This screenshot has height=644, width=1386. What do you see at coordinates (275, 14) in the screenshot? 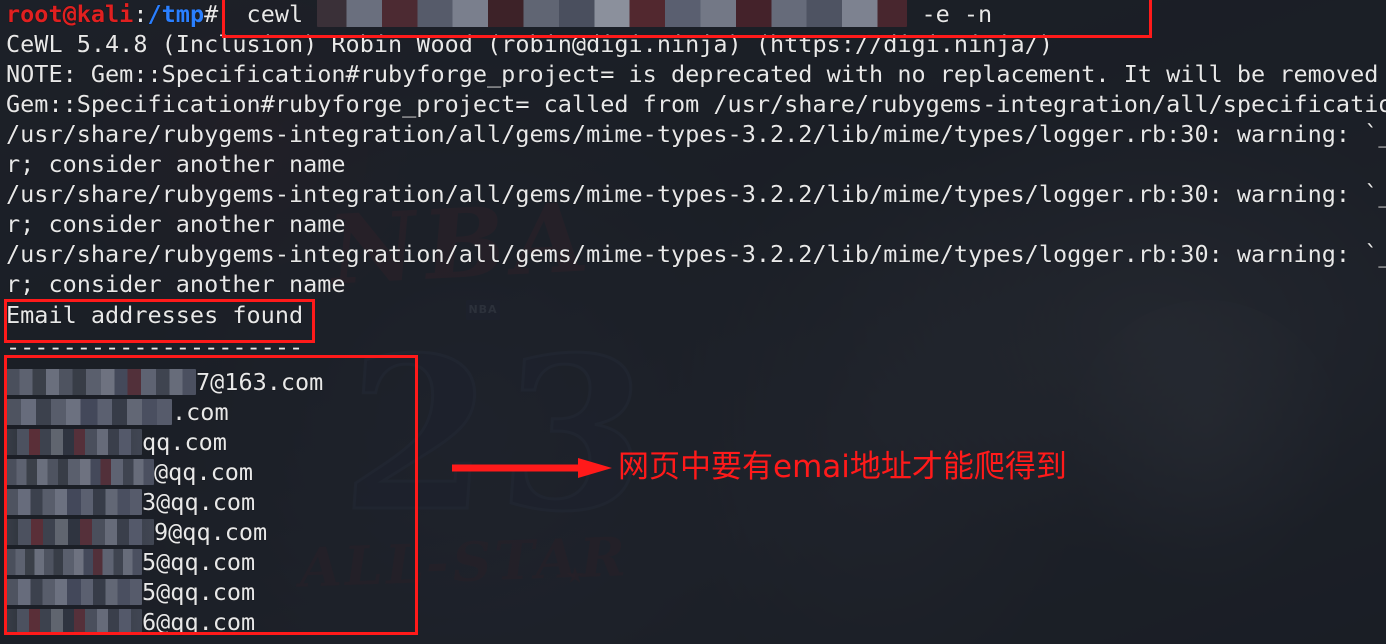
I see `command-program: cewl` at bounding box center [275, 14].